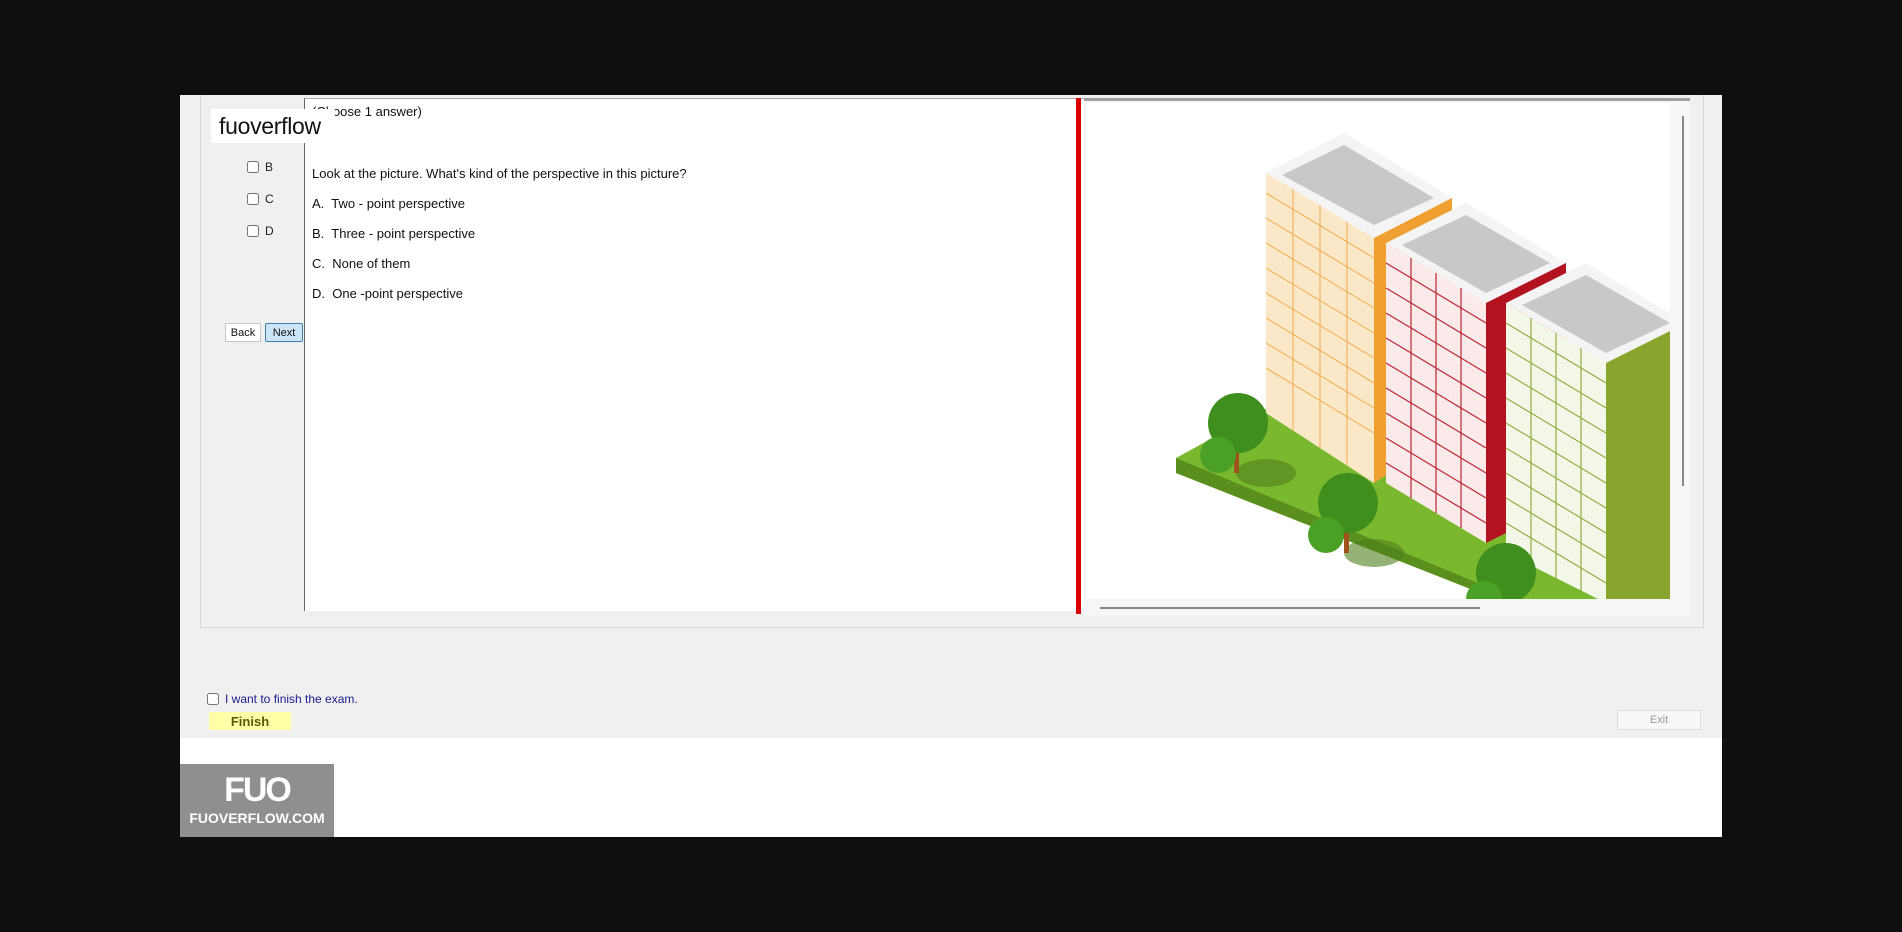  What do you see at coordinates (243, 332) in the screenshot?
I see `back-button: Back` at bounding box center [243, 332].